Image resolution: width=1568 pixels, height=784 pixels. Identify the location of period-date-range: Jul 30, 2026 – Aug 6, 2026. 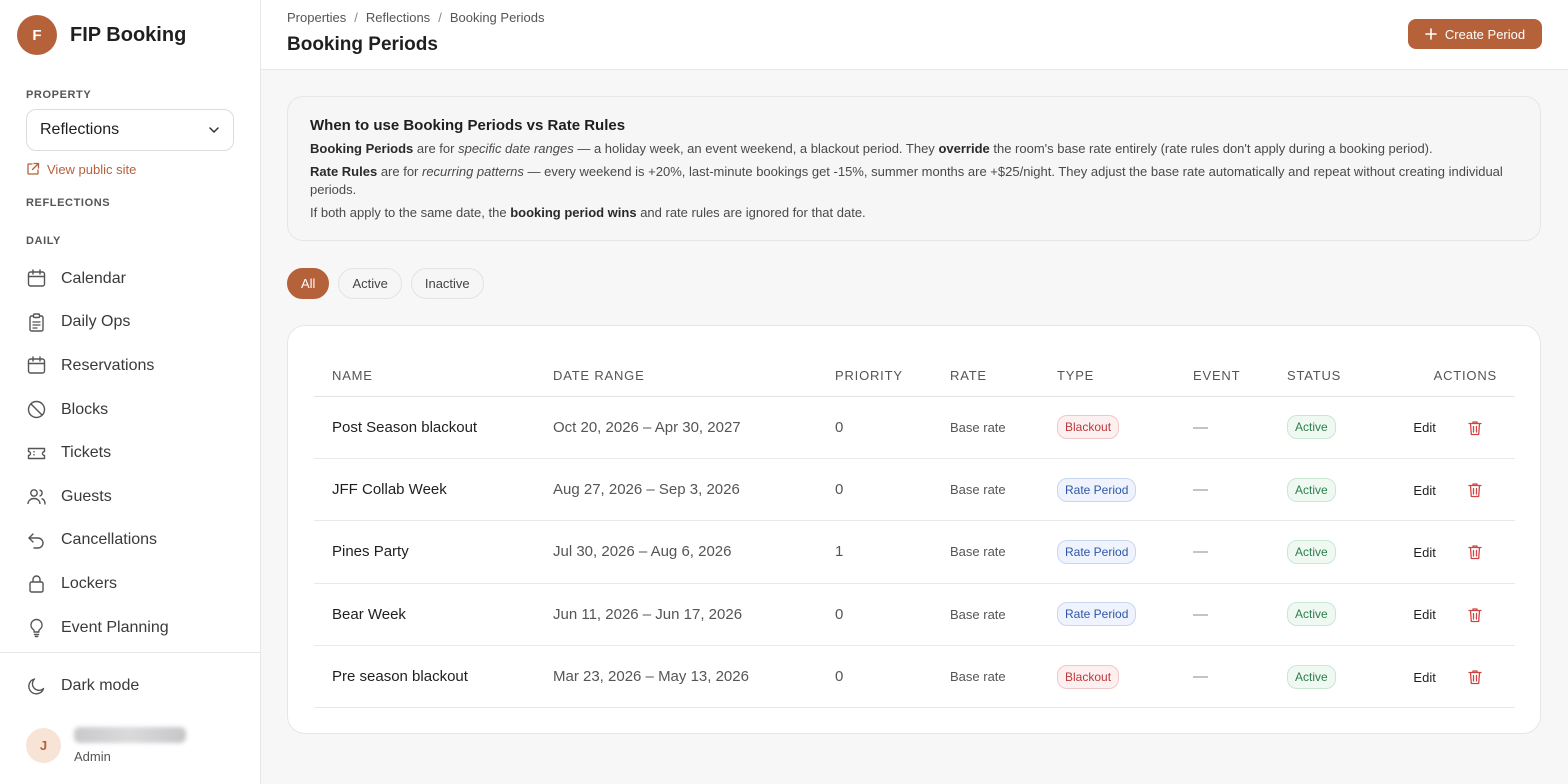
(694, 552).